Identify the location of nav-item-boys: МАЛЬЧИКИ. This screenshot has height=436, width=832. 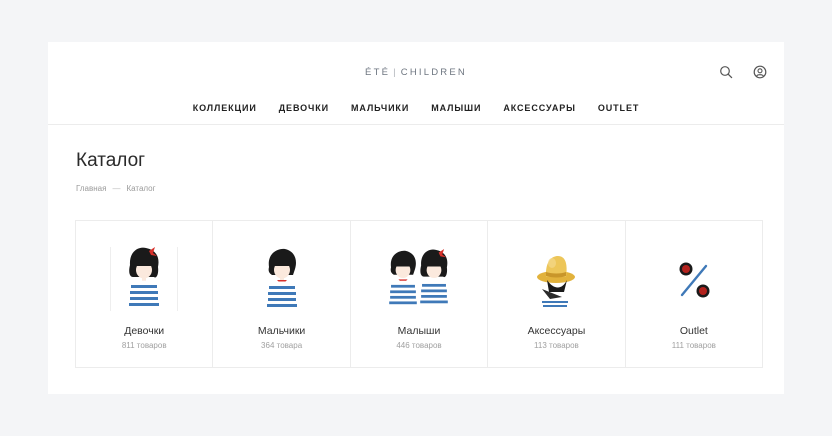
(380, 108).